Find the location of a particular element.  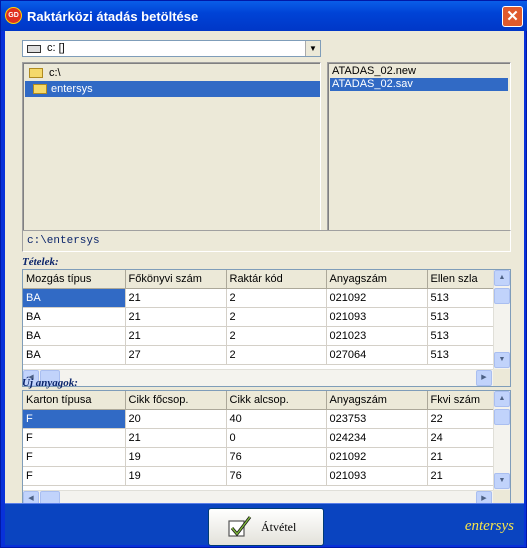

file-item: ATADAS_02.new is located at coordinates (419, 71).